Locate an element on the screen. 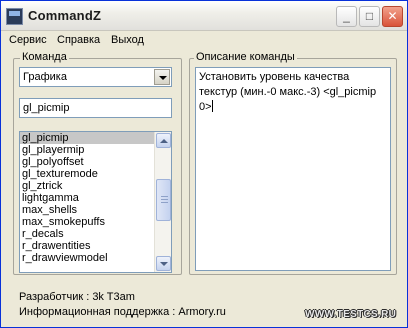 This screenshot has width=408, height=328. list-item: gl_polyoffset is located at coordinates (87, 162).